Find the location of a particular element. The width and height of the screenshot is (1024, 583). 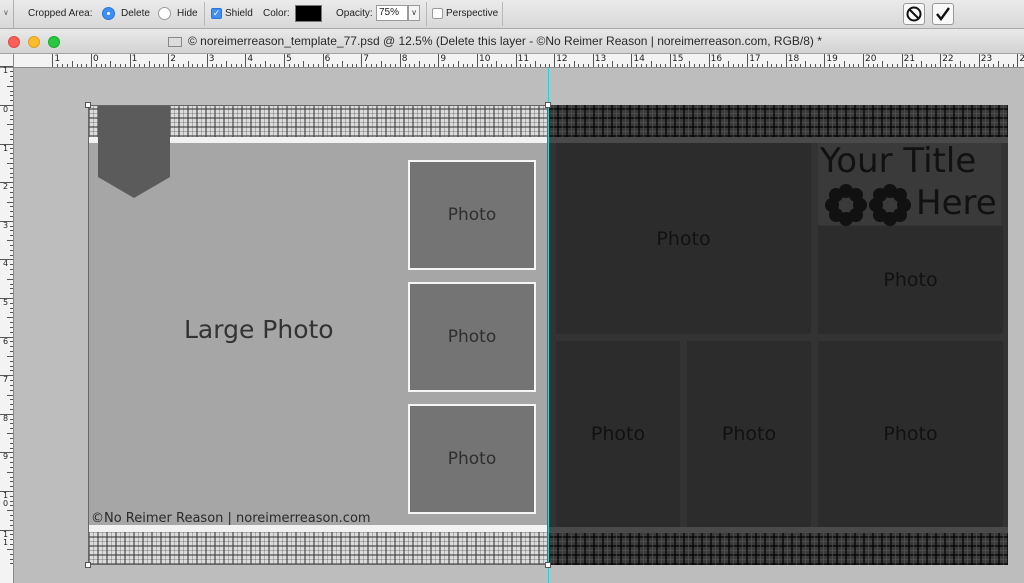

delete-radio is located at coordinates (108, 13).